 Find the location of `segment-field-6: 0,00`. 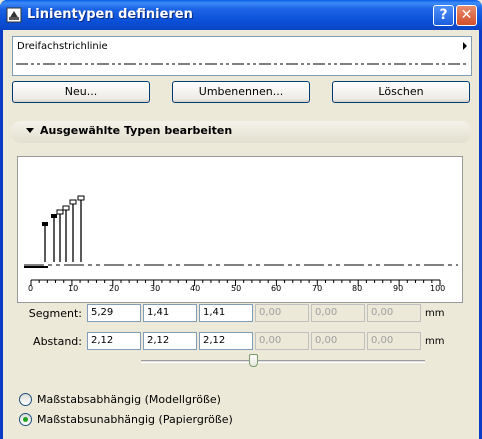

segment-field-6: 0,00 is located at coordinates (394, 313).